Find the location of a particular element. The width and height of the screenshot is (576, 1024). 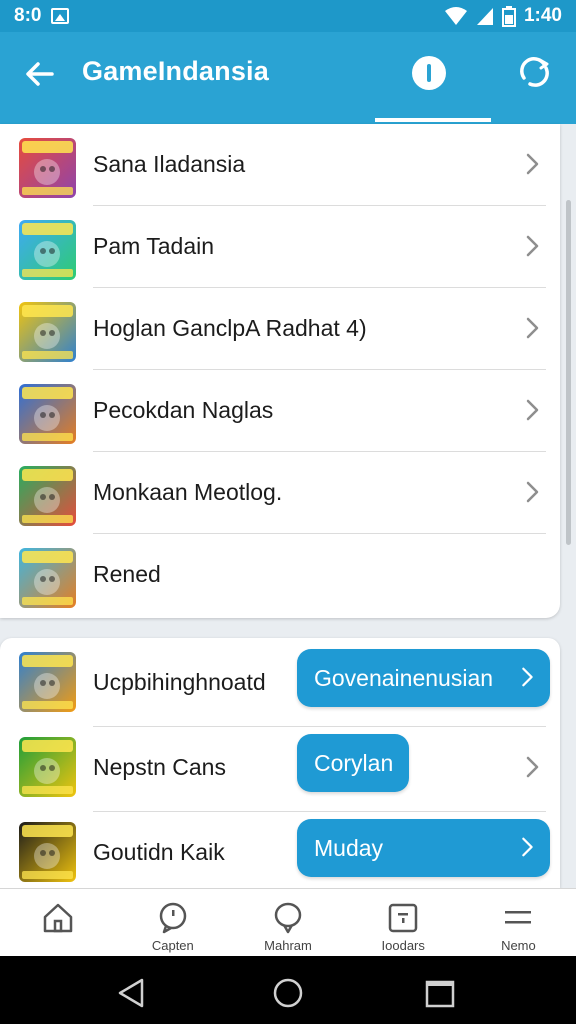

game-list-item: Hoglan GanclpA Radhat 4) is located at coordinates (280, 329).